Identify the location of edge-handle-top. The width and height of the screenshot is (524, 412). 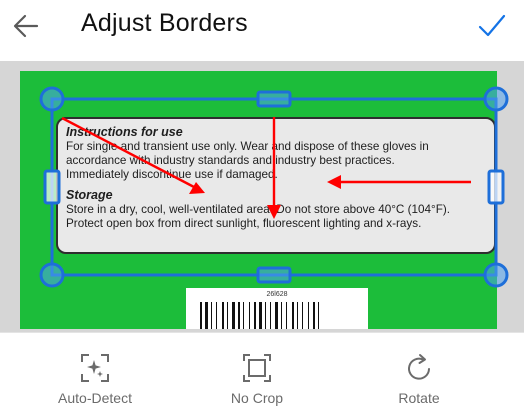
(274, 99).